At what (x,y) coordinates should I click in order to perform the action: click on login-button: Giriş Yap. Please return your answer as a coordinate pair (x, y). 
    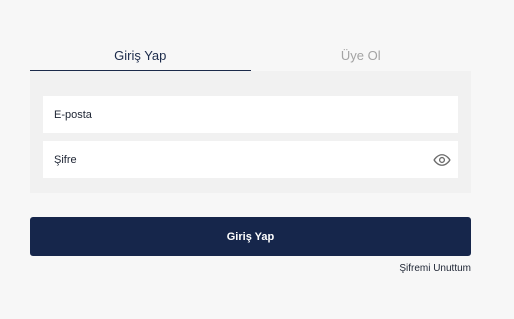
    Looking at the image, I should click on (250, 236).